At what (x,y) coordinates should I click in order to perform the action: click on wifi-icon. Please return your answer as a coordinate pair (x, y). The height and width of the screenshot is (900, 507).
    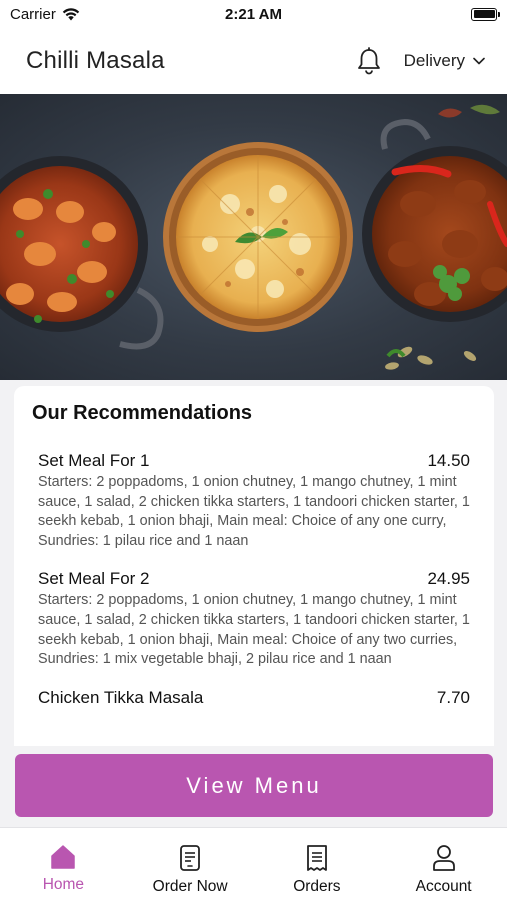
    Looking at the image, I should click on (71, 13).